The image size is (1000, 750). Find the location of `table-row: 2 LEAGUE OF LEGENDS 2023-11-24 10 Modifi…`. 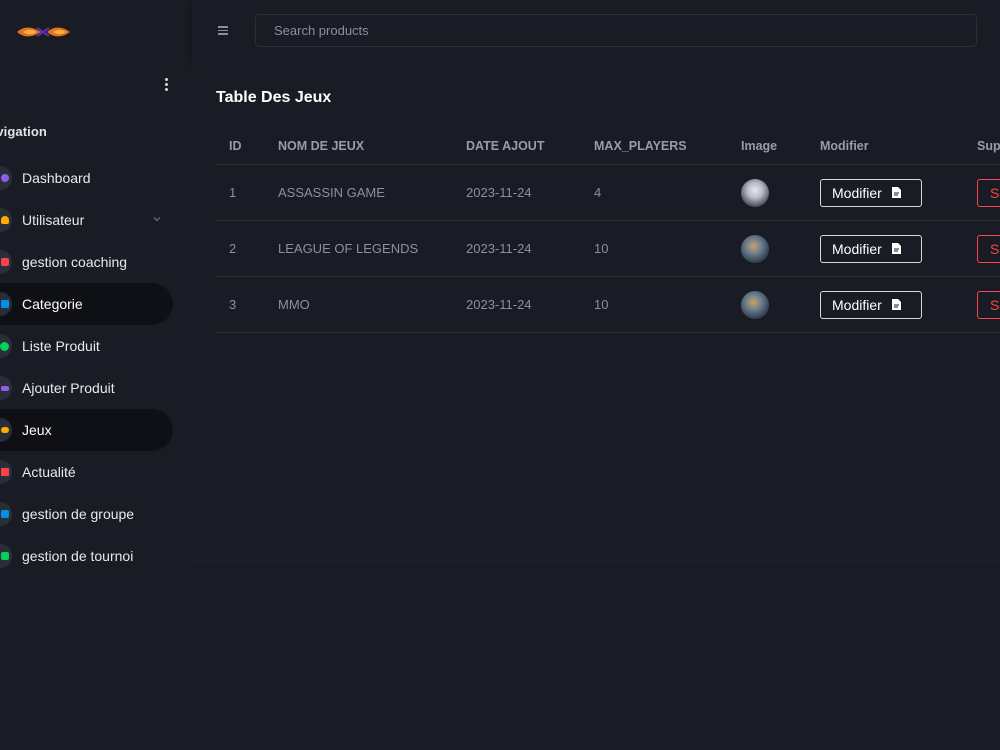

table-row: 2 LEAGUE OF LEGENDS 2023-11-24 10 Modifi… is located at coordinates (608, 248).